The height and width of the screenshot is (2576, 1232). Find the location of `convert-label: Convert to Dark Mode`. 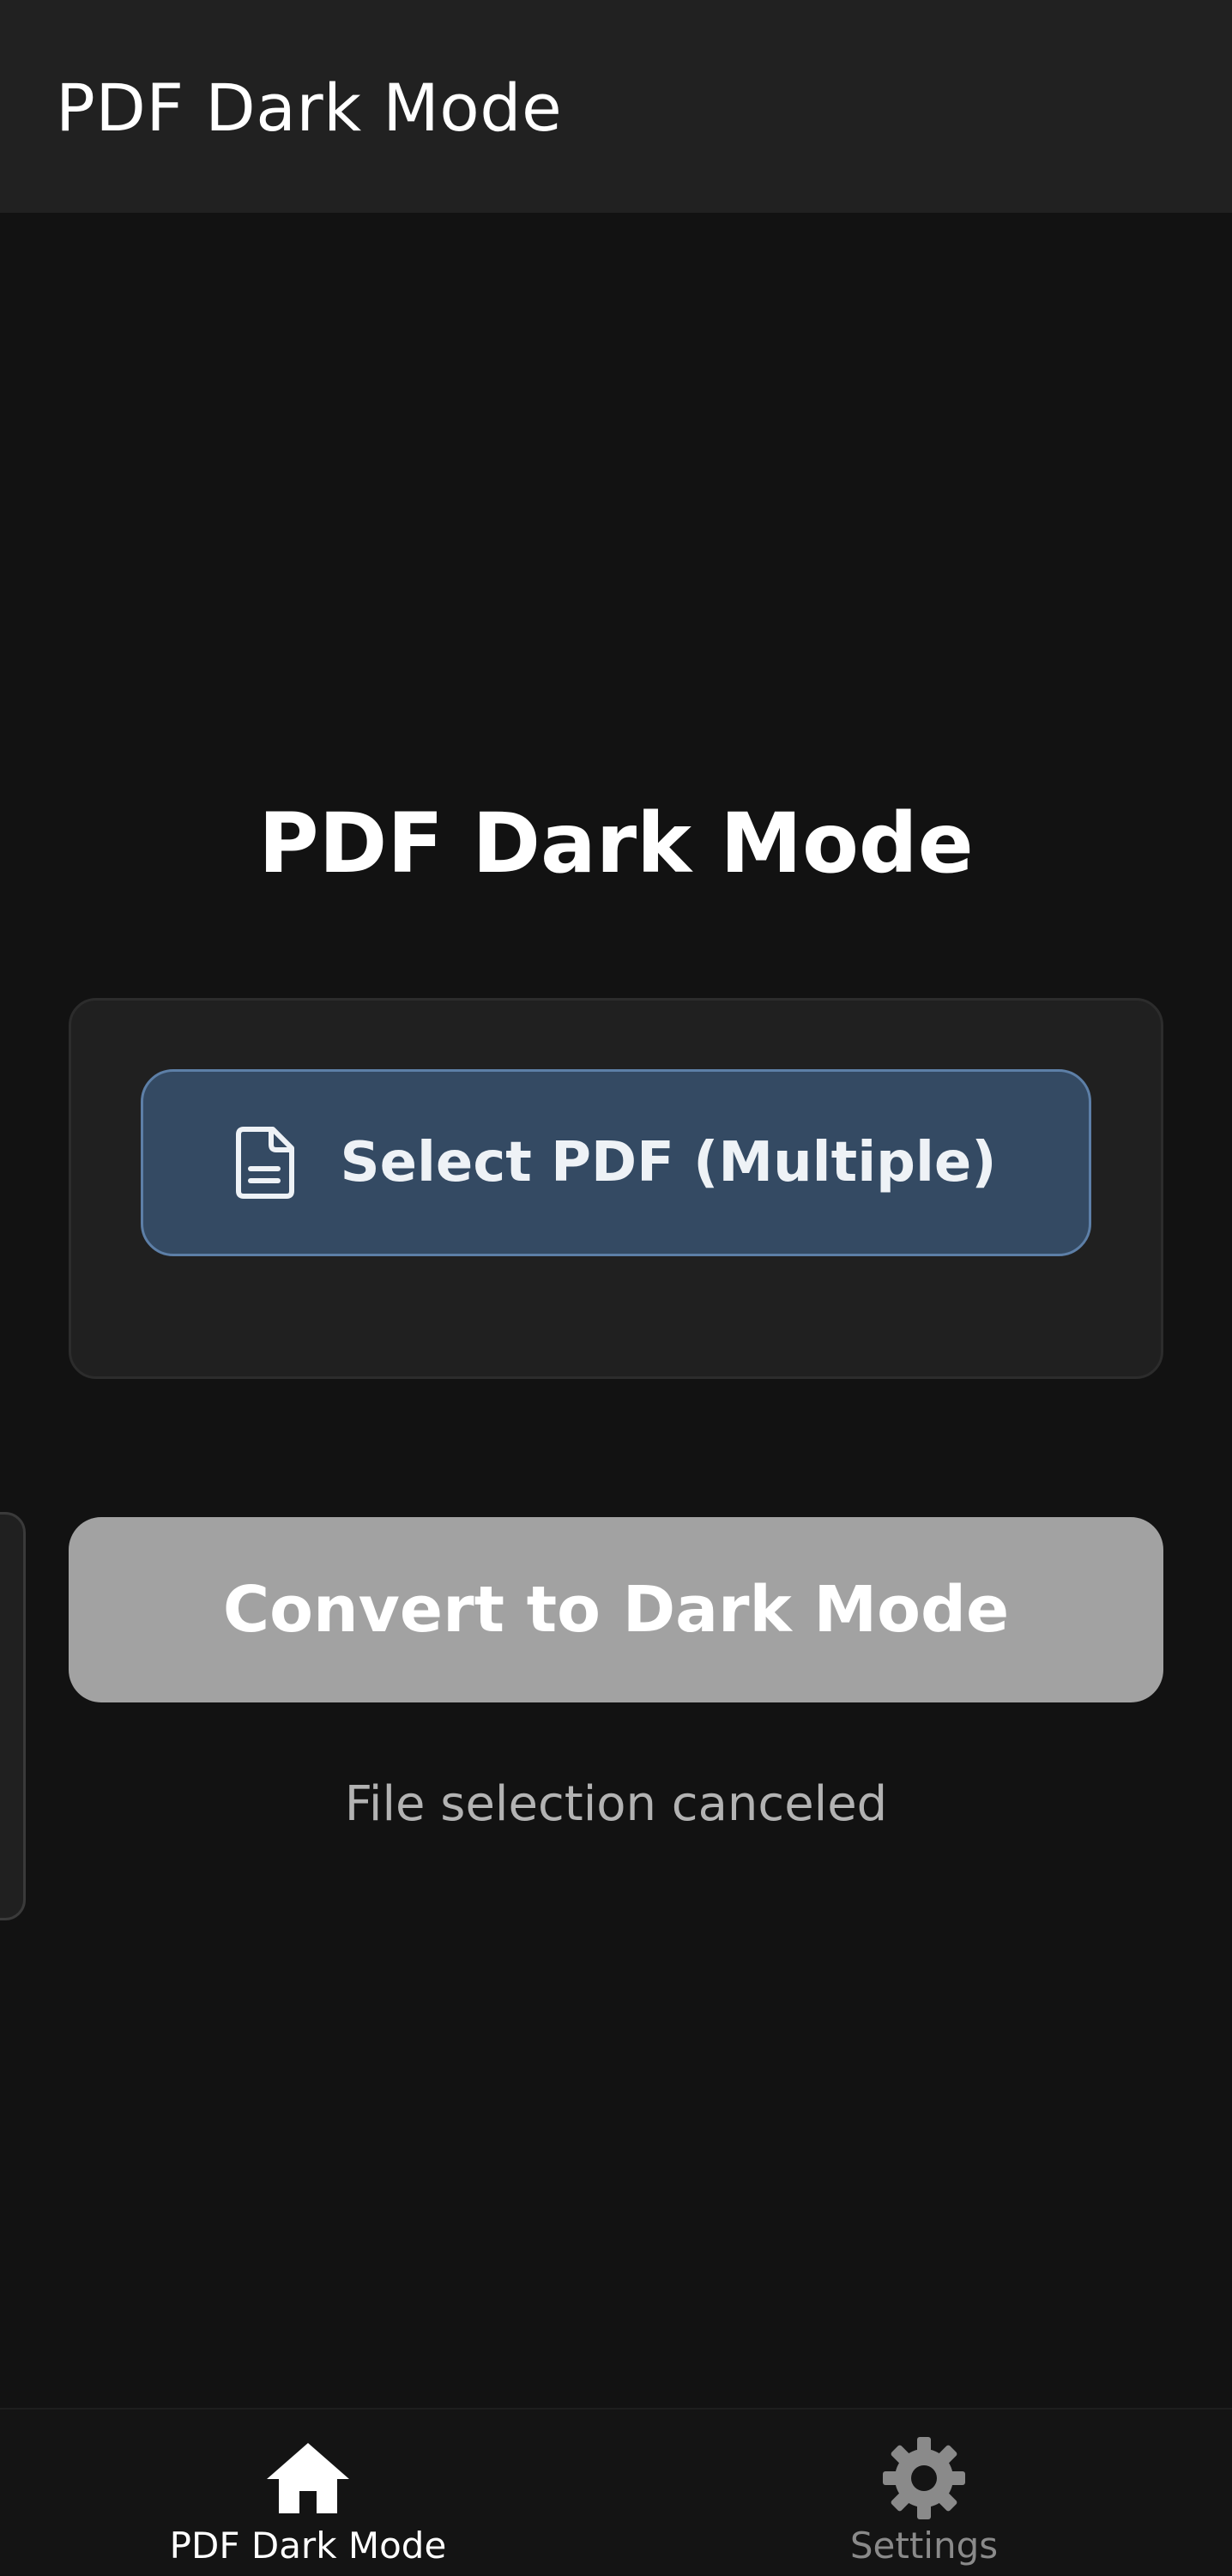

convert-label: Convert to Dark Mode is located at coordinates (616, 1610).